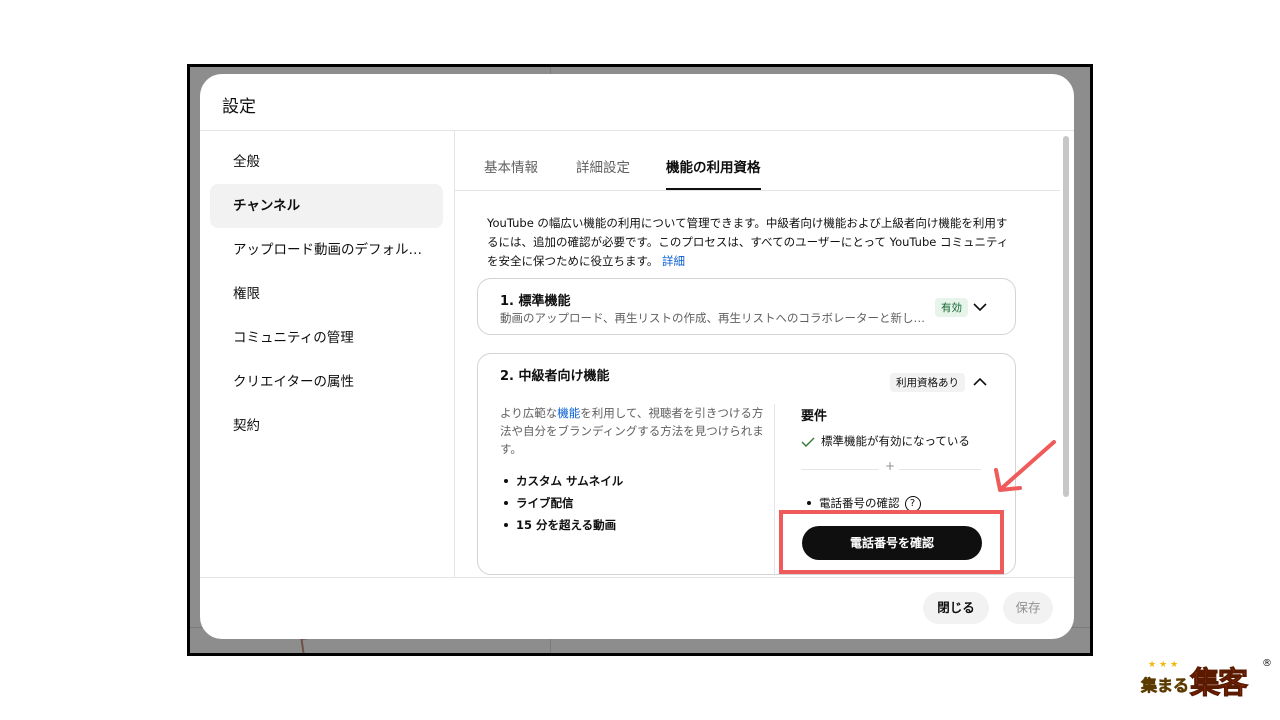 The image size is (1280, 720). What do you see at coordinates (637, 577) in the screenshot?
I see `footer-divider` at bounding box center [637, 577].